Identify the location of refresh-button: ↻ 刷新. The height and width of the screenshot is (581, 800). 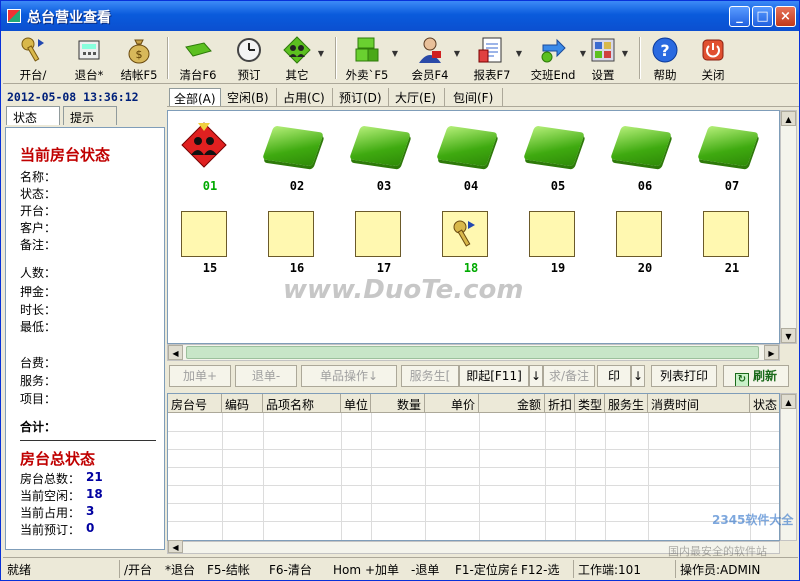
(756, 376).